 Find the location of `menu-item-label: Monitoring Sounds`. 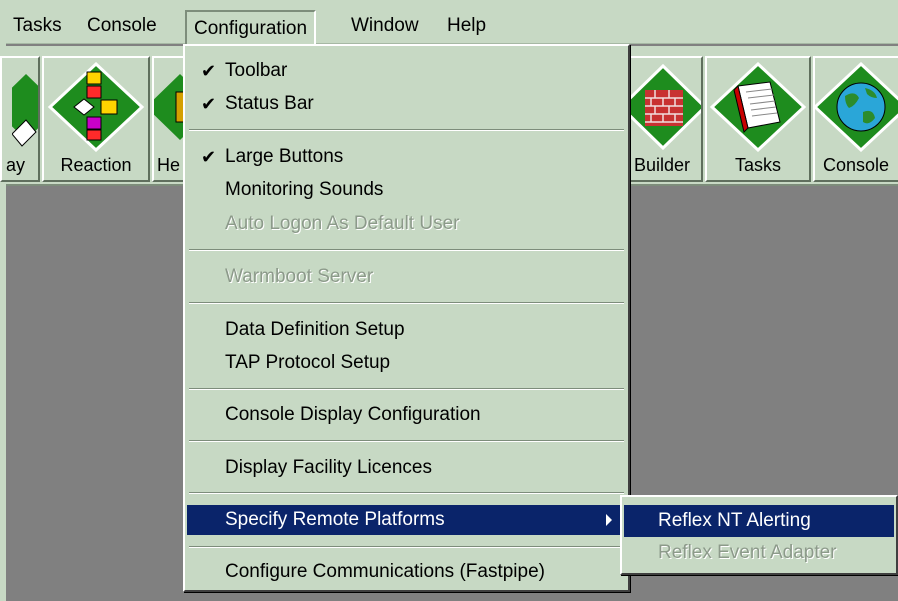

menu-item-label: Monitoring Sounds is located at coordinates (304, 189).